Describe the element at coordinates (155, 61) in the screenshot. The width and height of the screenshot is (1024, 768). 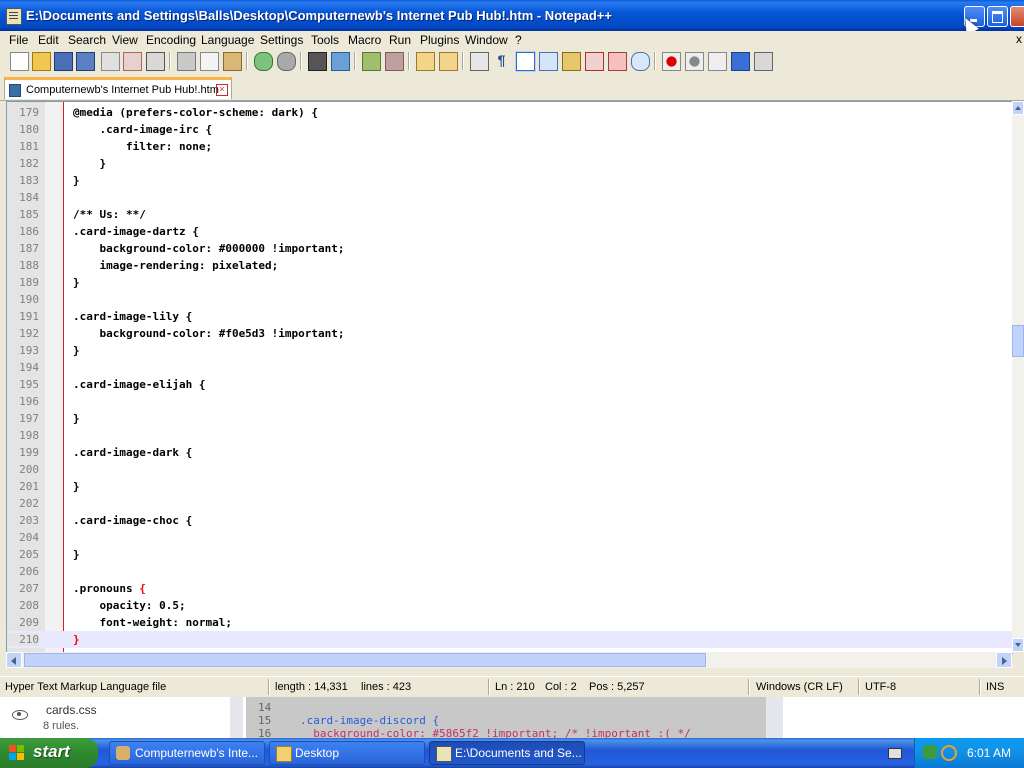
I see `print-icon` at that location.